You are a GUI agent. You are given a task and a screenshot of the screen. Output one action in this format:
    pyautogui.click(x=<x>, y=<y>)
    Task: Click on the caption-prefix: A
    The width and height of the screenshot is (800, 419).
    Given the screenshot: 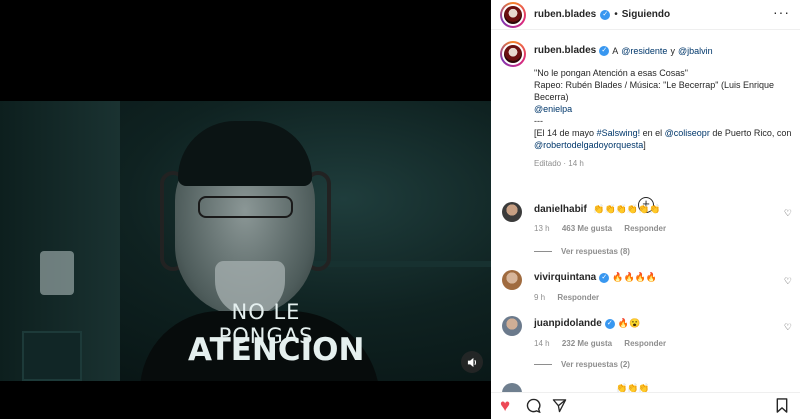 What is the action you would take?
    pyautogui.click(x=615, y=50)
    